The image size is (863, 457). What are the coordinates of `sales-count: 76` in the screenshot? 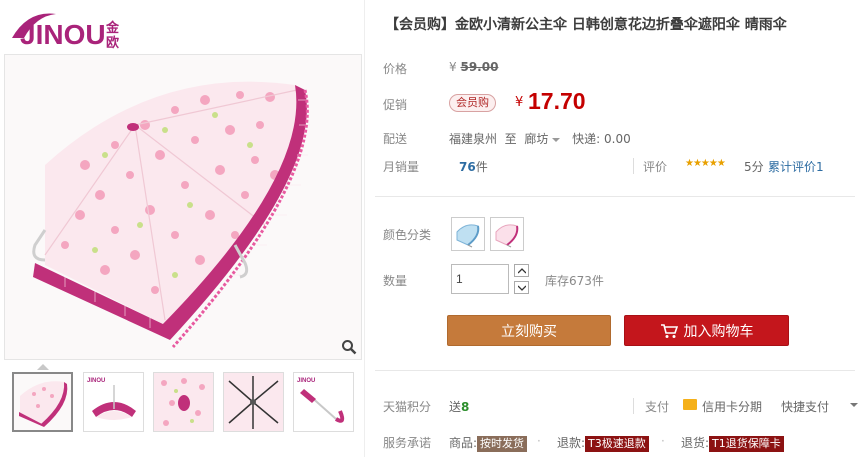 It's located at (467, 167).